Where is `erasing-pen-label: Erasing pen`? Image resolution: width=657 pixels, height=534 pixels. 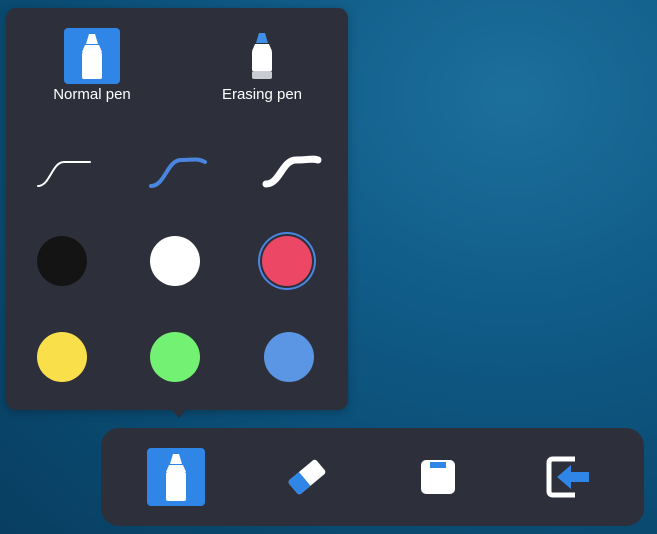
erasing-pen-label: Erasing pen is located at coordinates (262, 94).